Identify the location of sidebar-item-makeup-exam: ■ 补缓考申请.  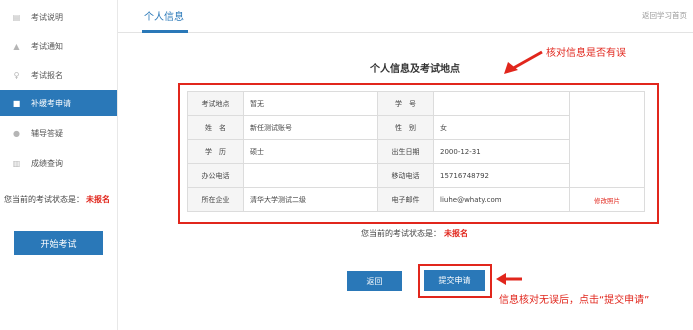
(58, 103).